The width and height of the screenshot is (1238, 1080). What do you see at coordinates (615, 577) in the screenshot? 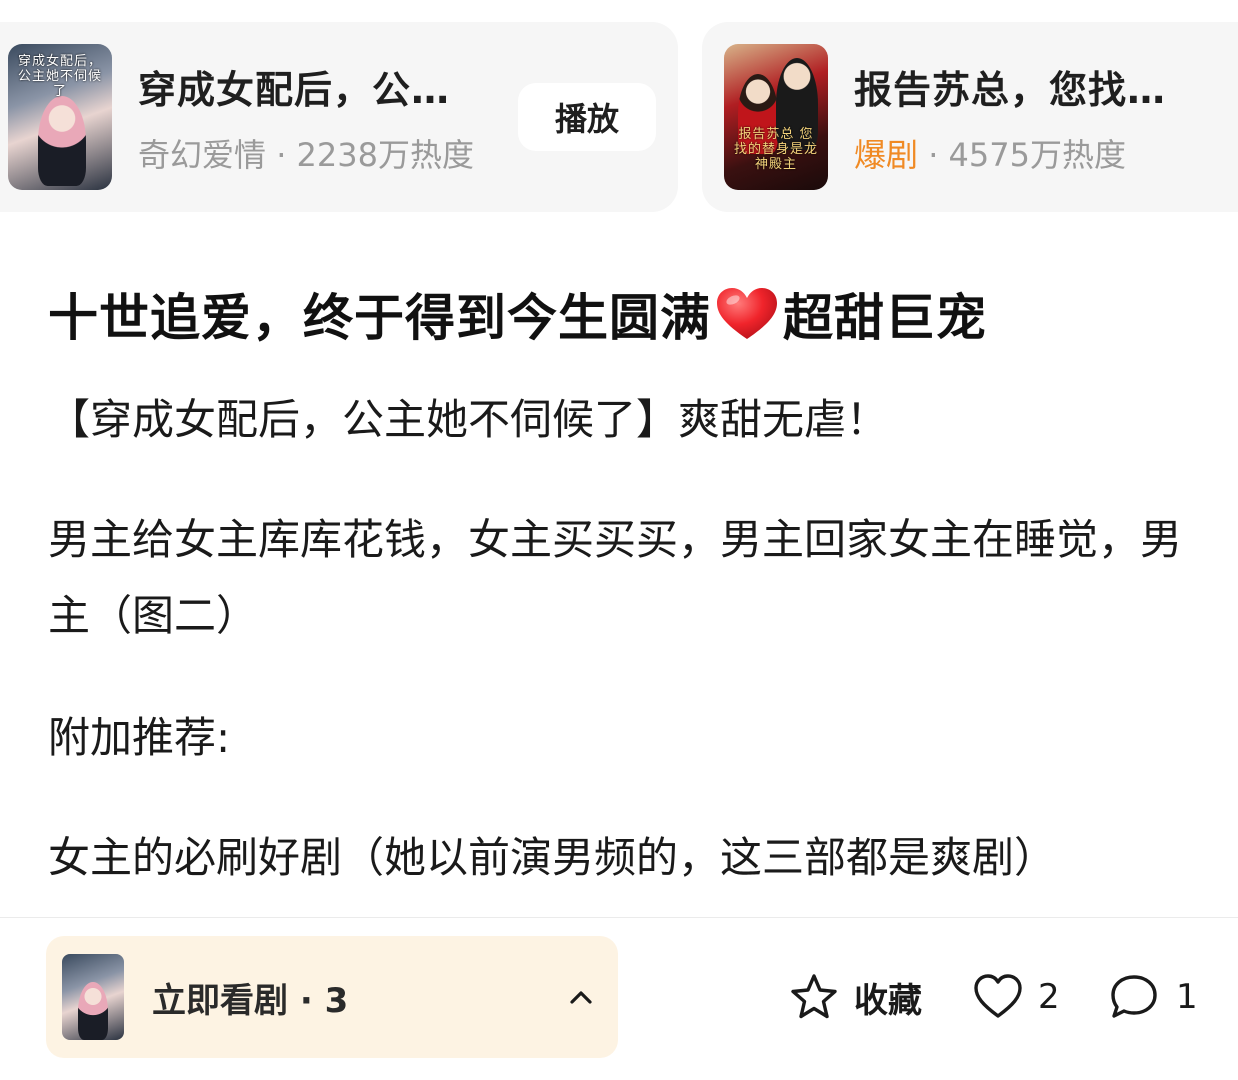
I see `post-paragraph-2: 男主给女主库库花钱，女主买买买，男主回家女主在睡觉，男主（图二）` at bounding box center [615, 577].